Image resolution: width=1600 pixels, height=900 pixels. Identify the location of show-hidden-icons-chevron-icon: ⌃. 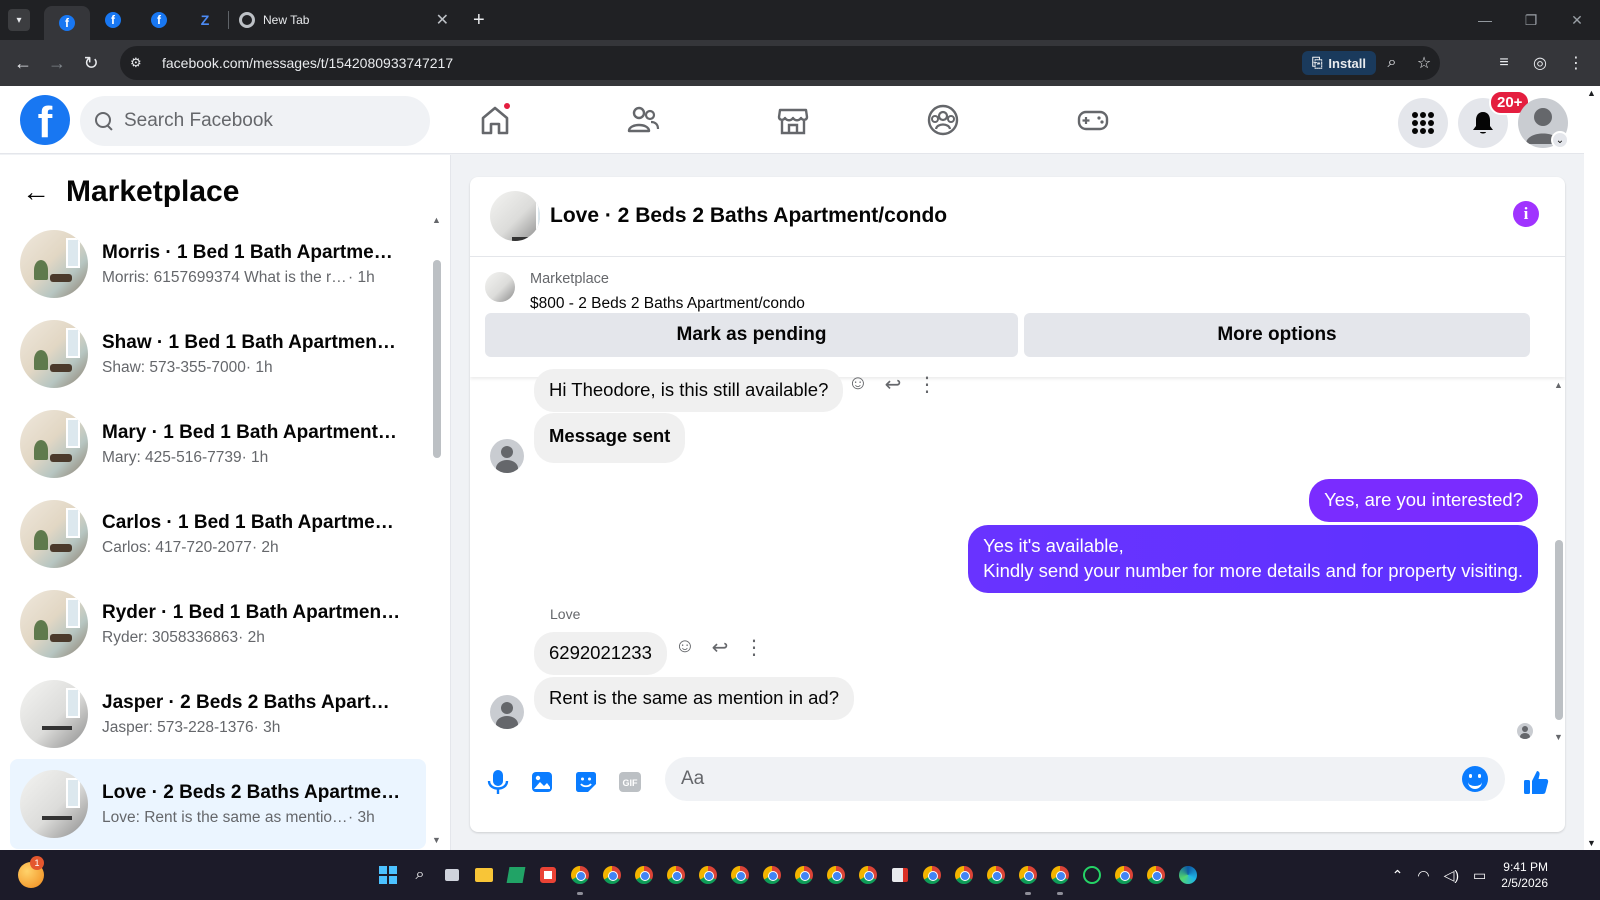
(1398, 875).